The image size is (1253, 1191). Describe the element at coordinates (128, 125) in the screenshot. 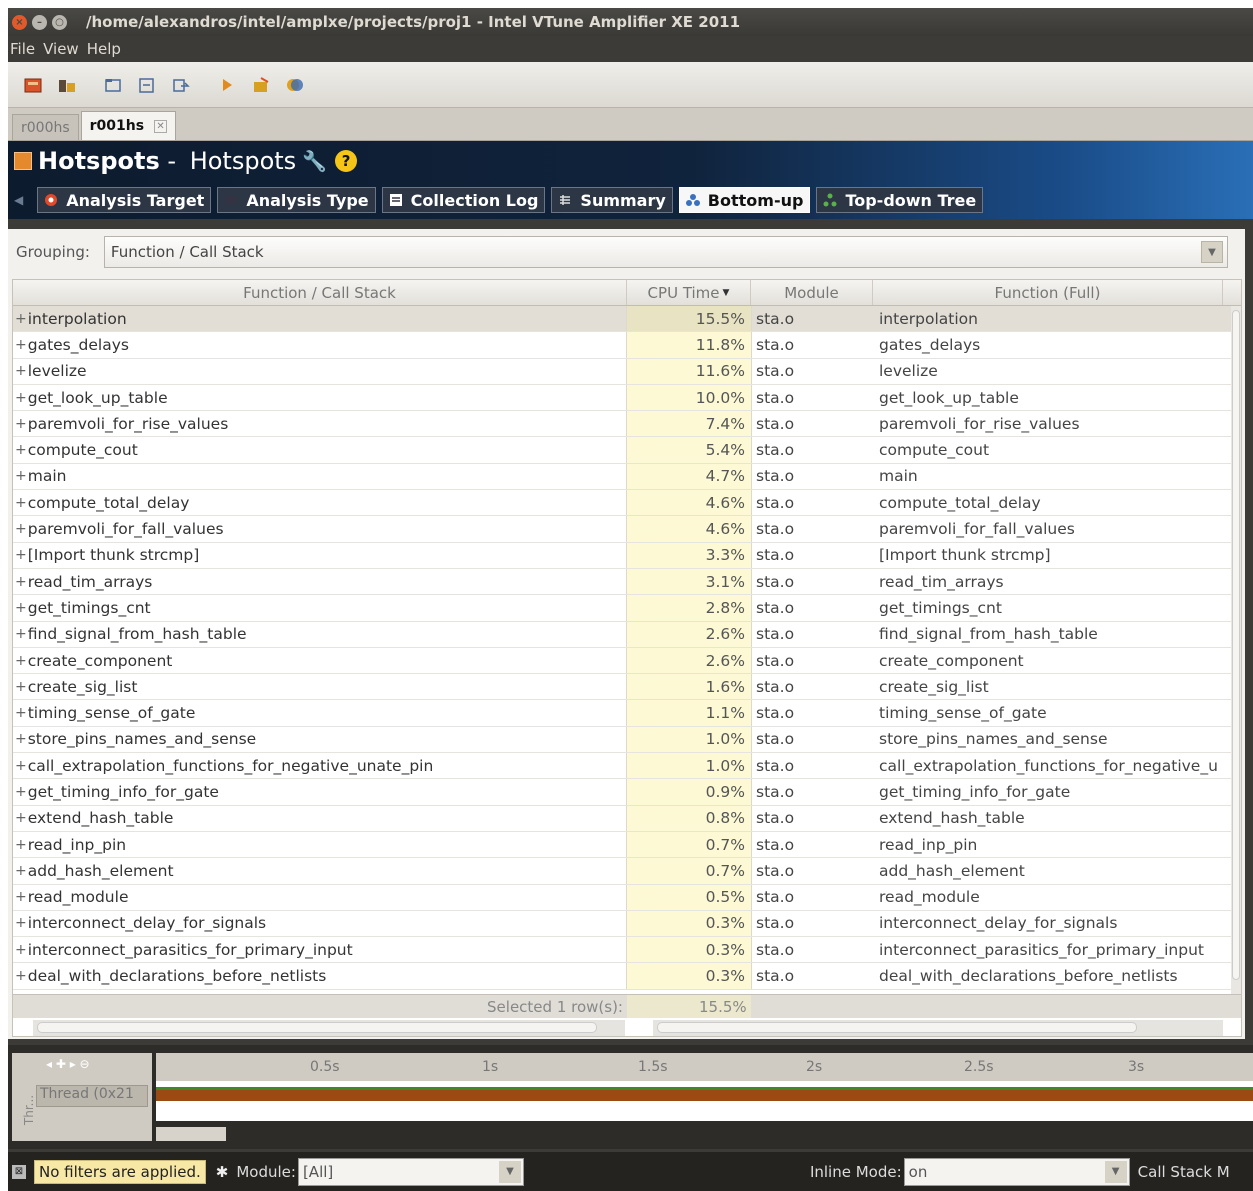

I see `tab-r001hs: r001hs ✕` at that location.